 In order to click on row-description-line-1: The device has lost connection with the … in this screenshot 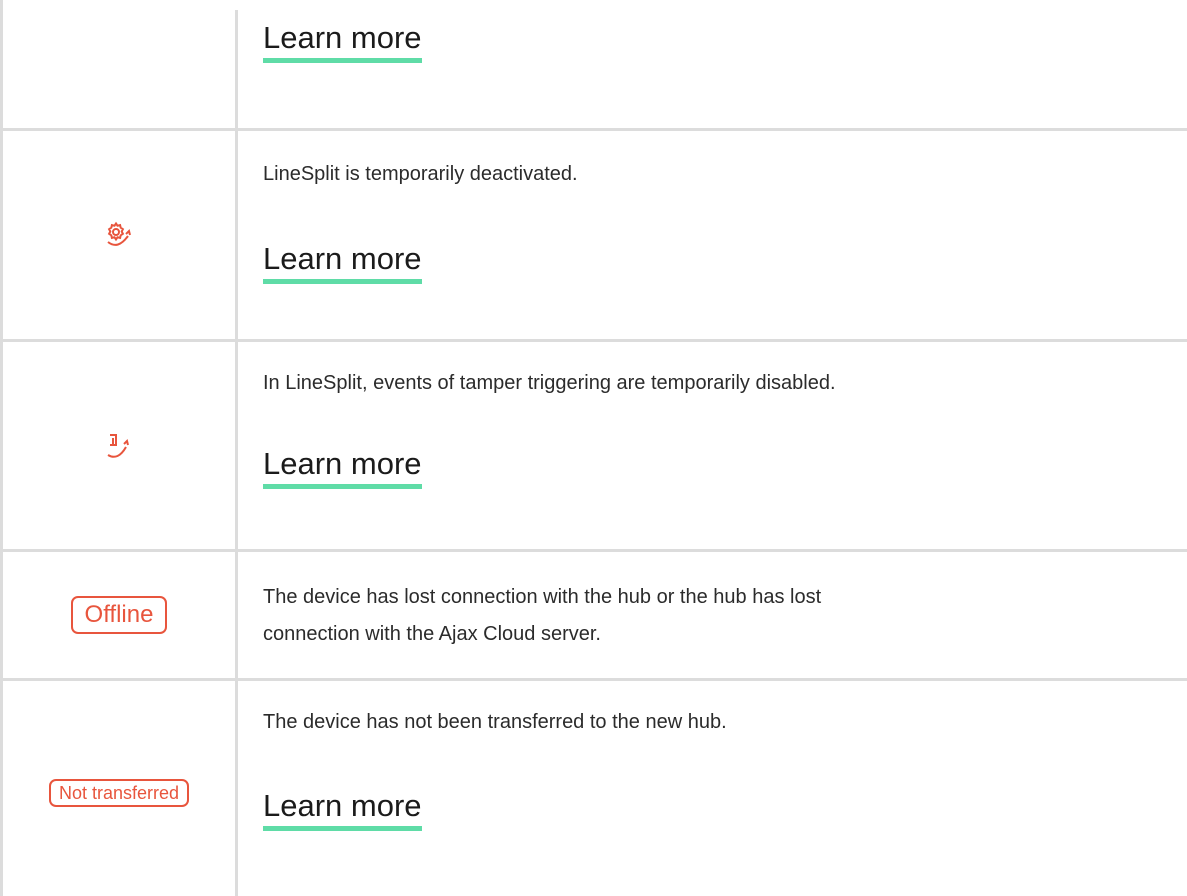, I will do `click(542, 597)`.